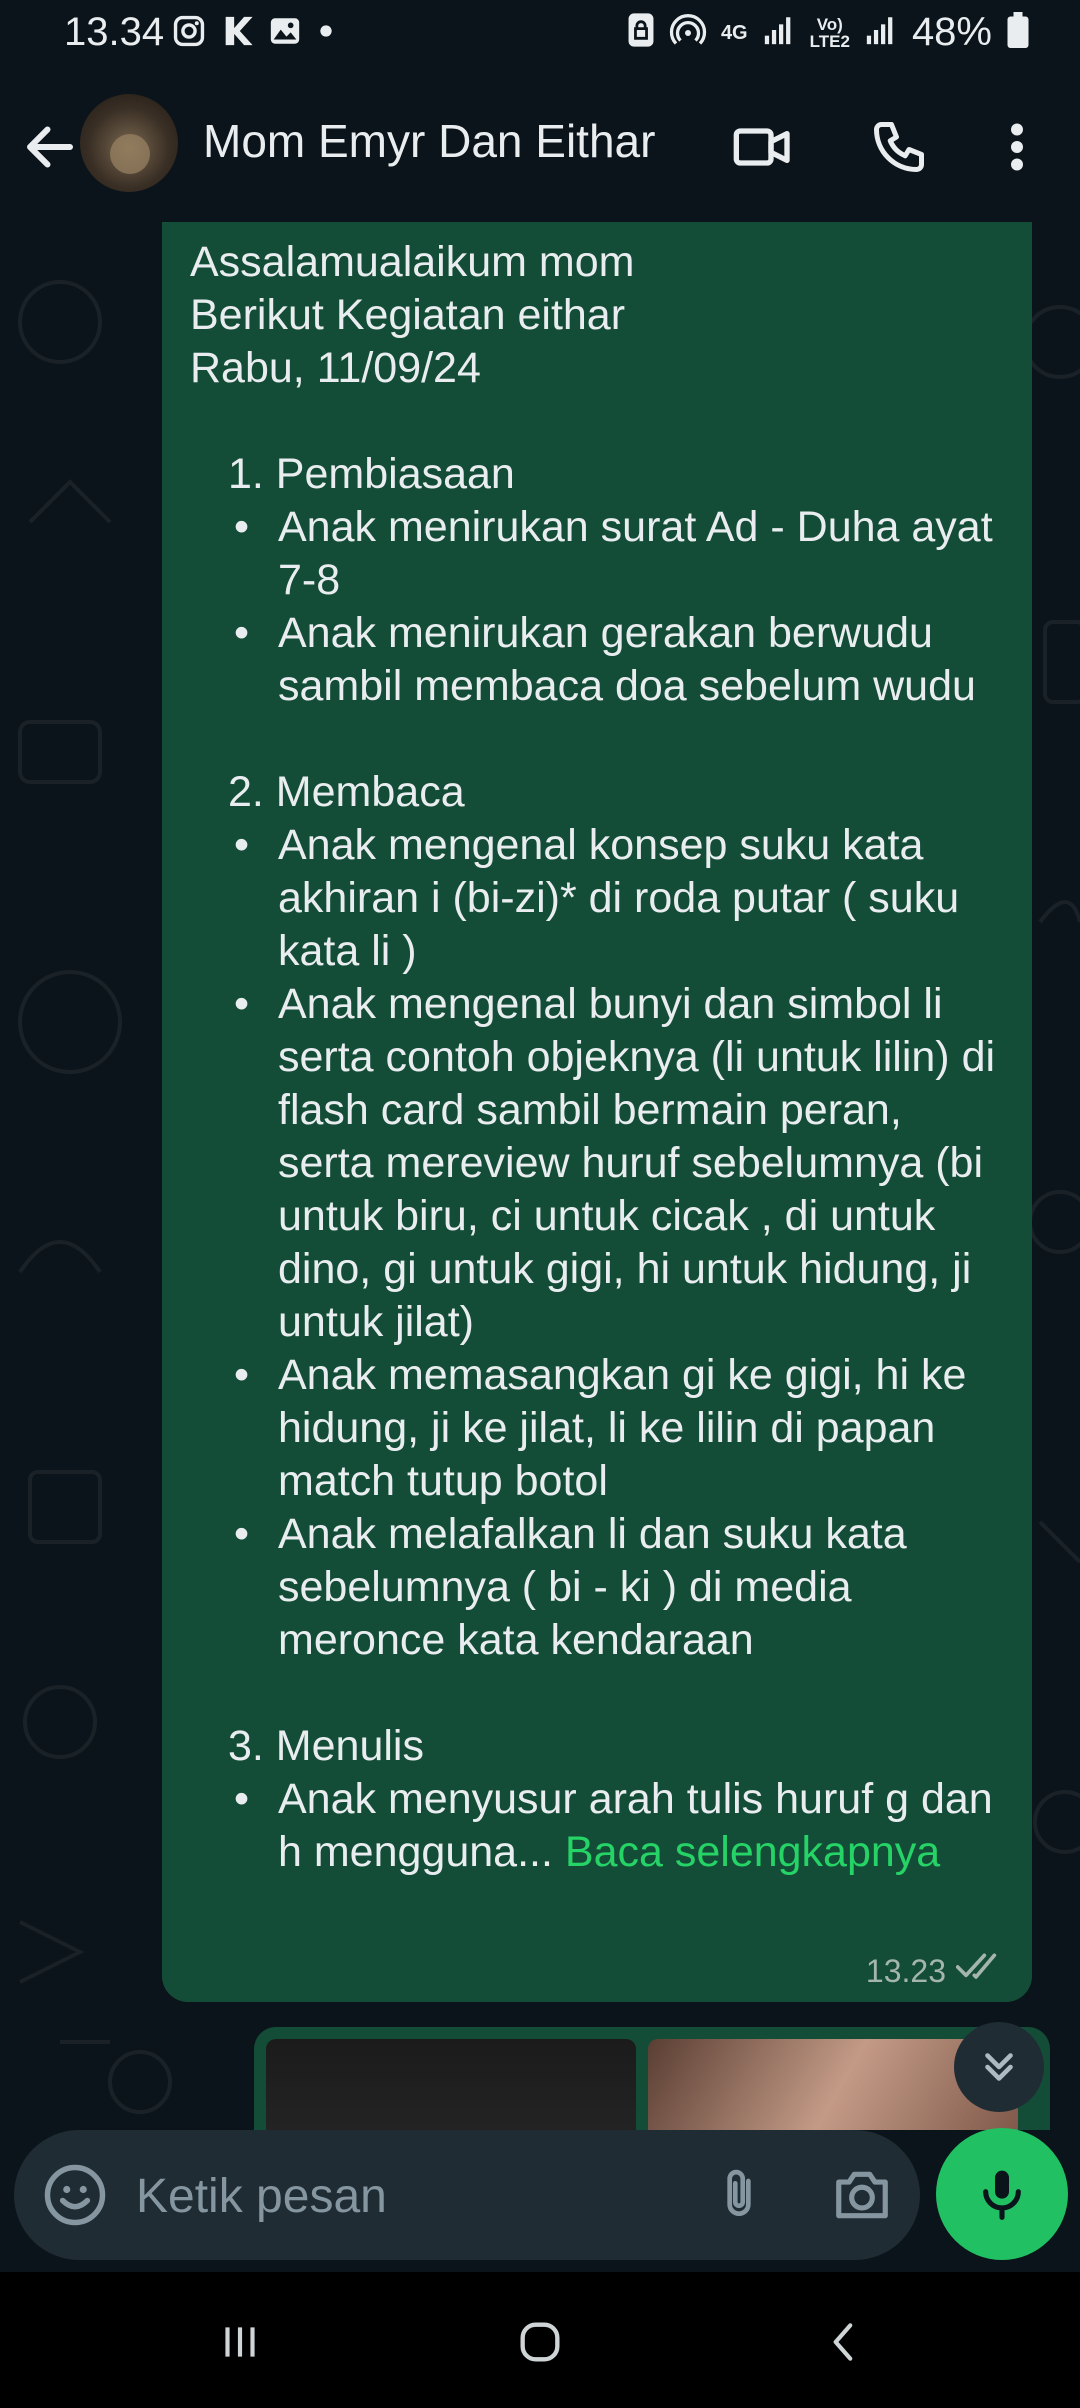 This screenshot has width=1080, height=2408. Describe the element at coordinates (285, 33) in the screenshot. I see `gallery-icon` at that location.